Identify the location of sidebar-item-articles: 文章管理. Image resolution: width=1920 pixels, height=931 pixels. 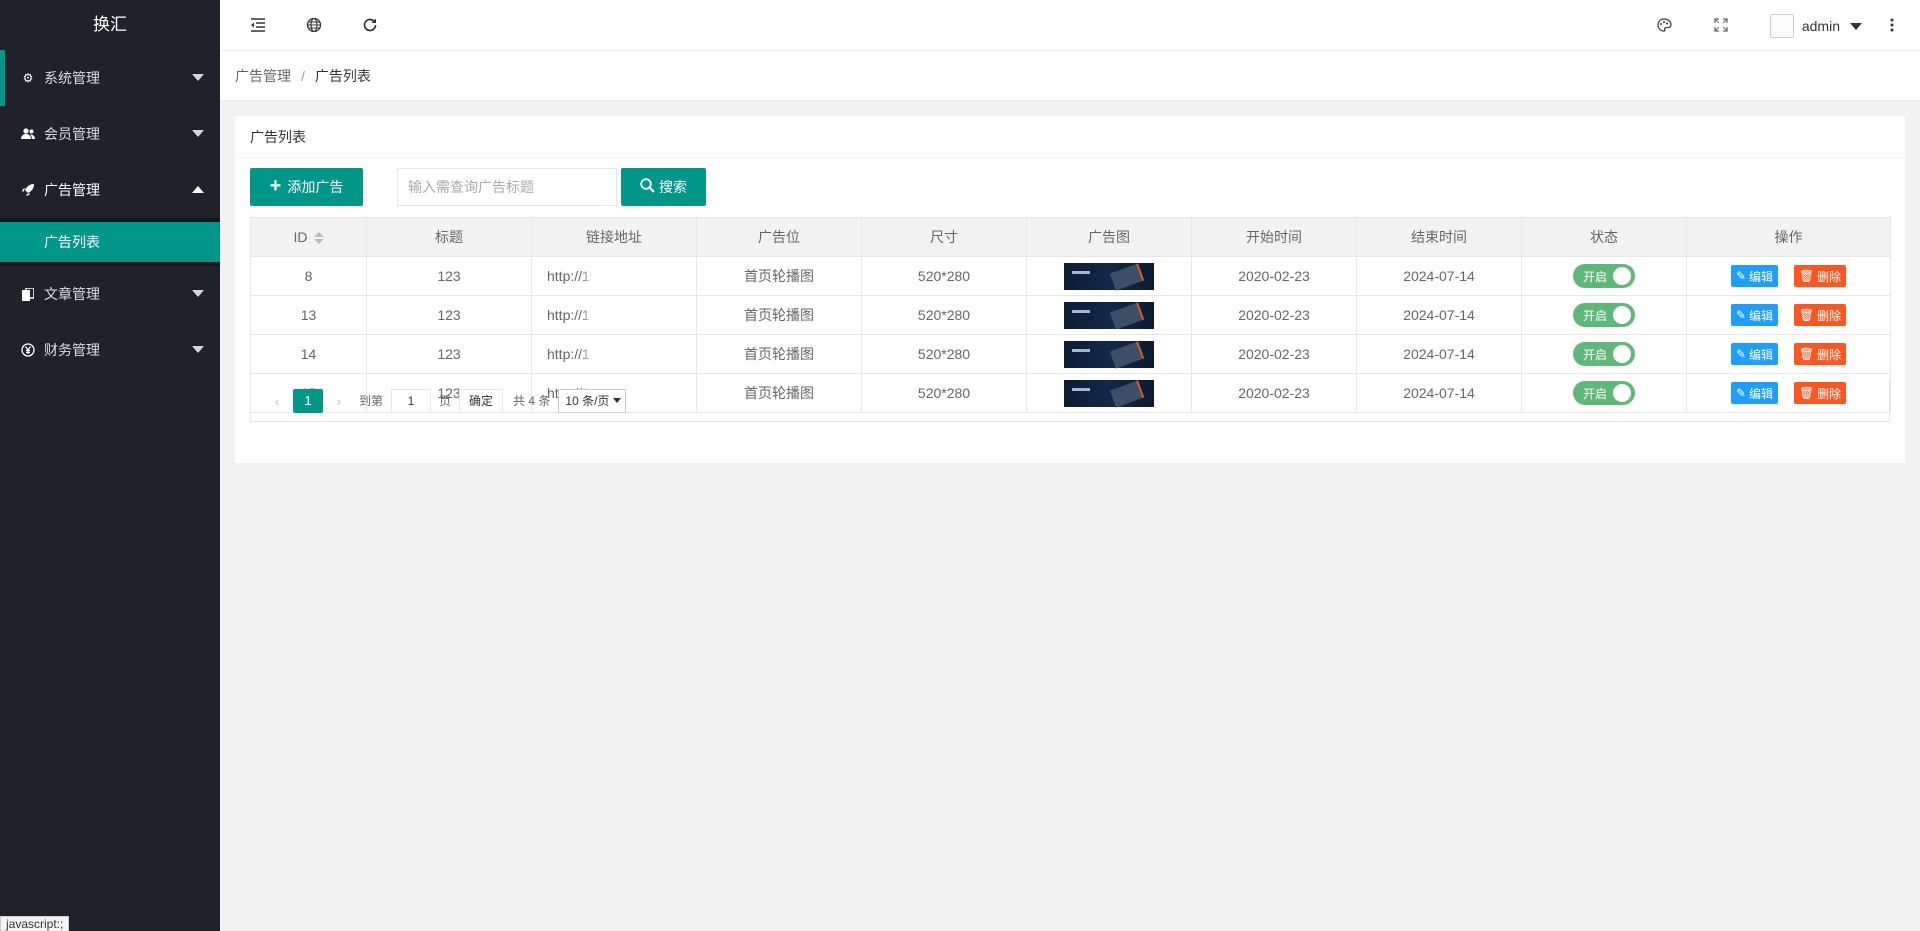
(110, 294).